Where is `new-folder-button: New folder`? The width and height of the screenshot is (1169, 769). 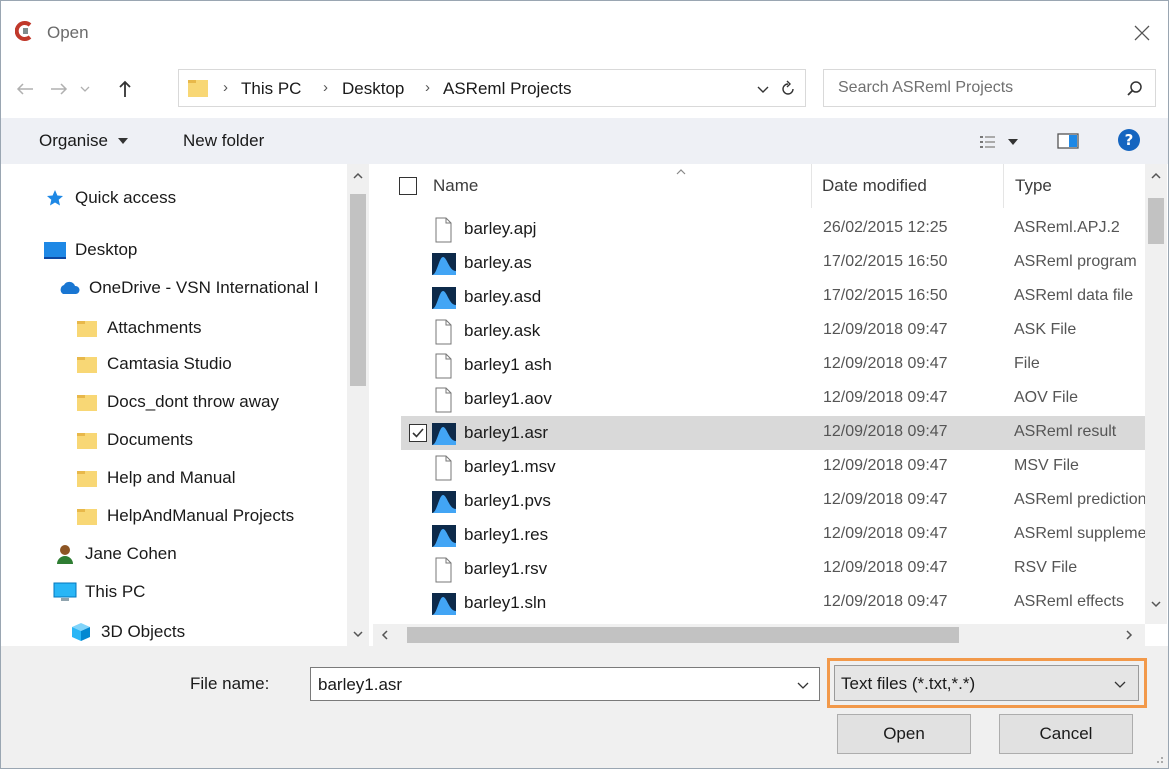
new-folder-button: New folder is located at coordinates (223, 141).